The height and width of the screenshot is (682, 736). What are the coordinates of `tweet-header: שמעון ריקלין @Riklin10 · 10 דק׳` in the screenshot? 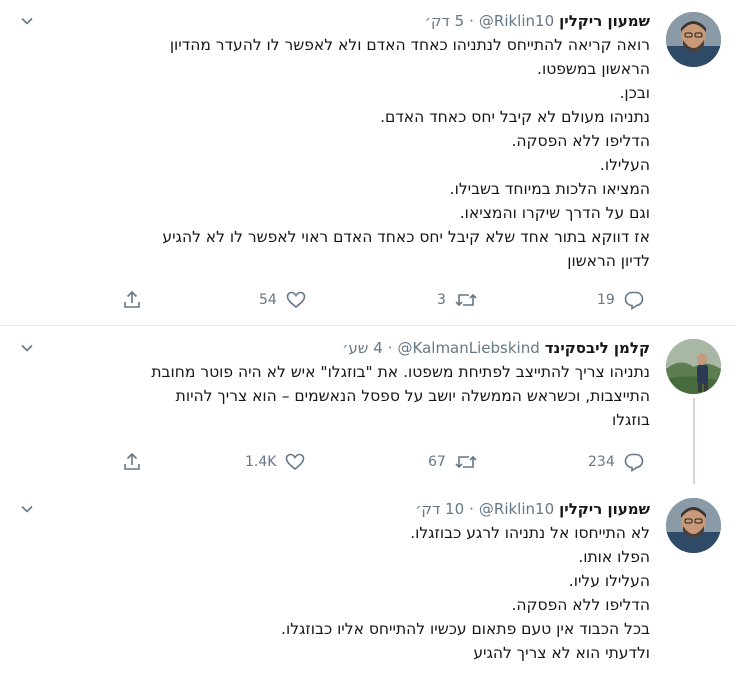 It's located at (333, 509).